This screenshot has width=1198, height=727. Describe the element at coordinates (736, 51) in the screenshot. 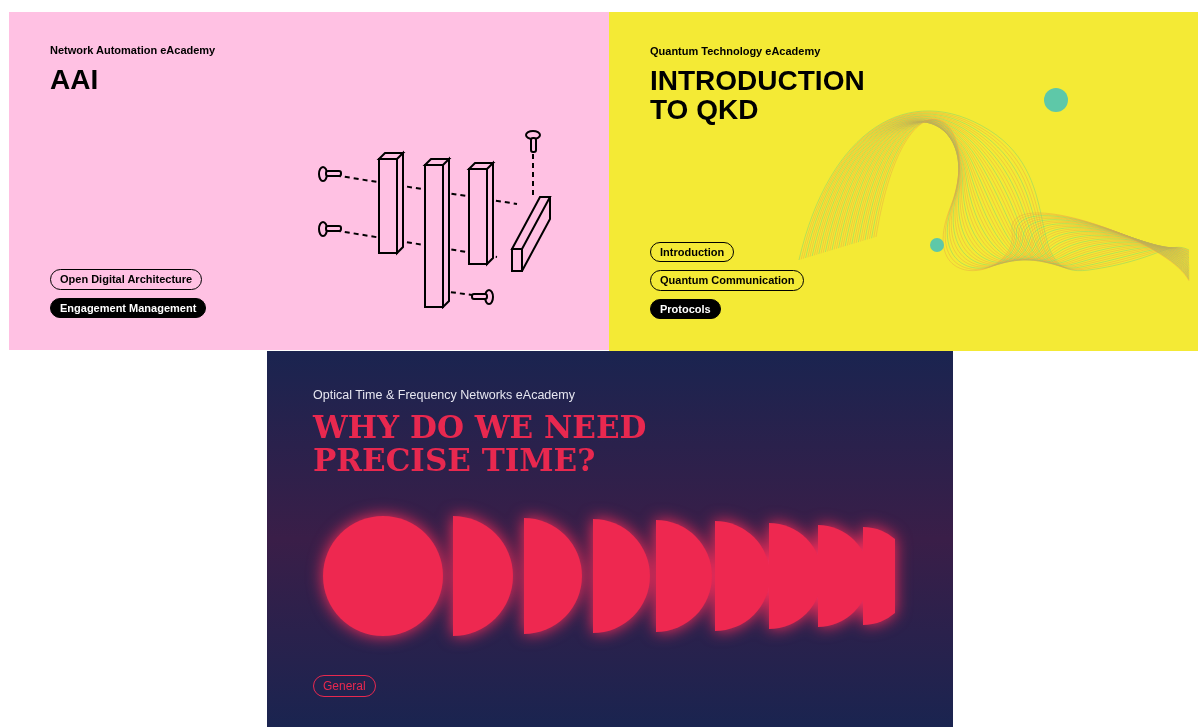

I see `academy-name: Quantum Technology eAcademy` at that location.